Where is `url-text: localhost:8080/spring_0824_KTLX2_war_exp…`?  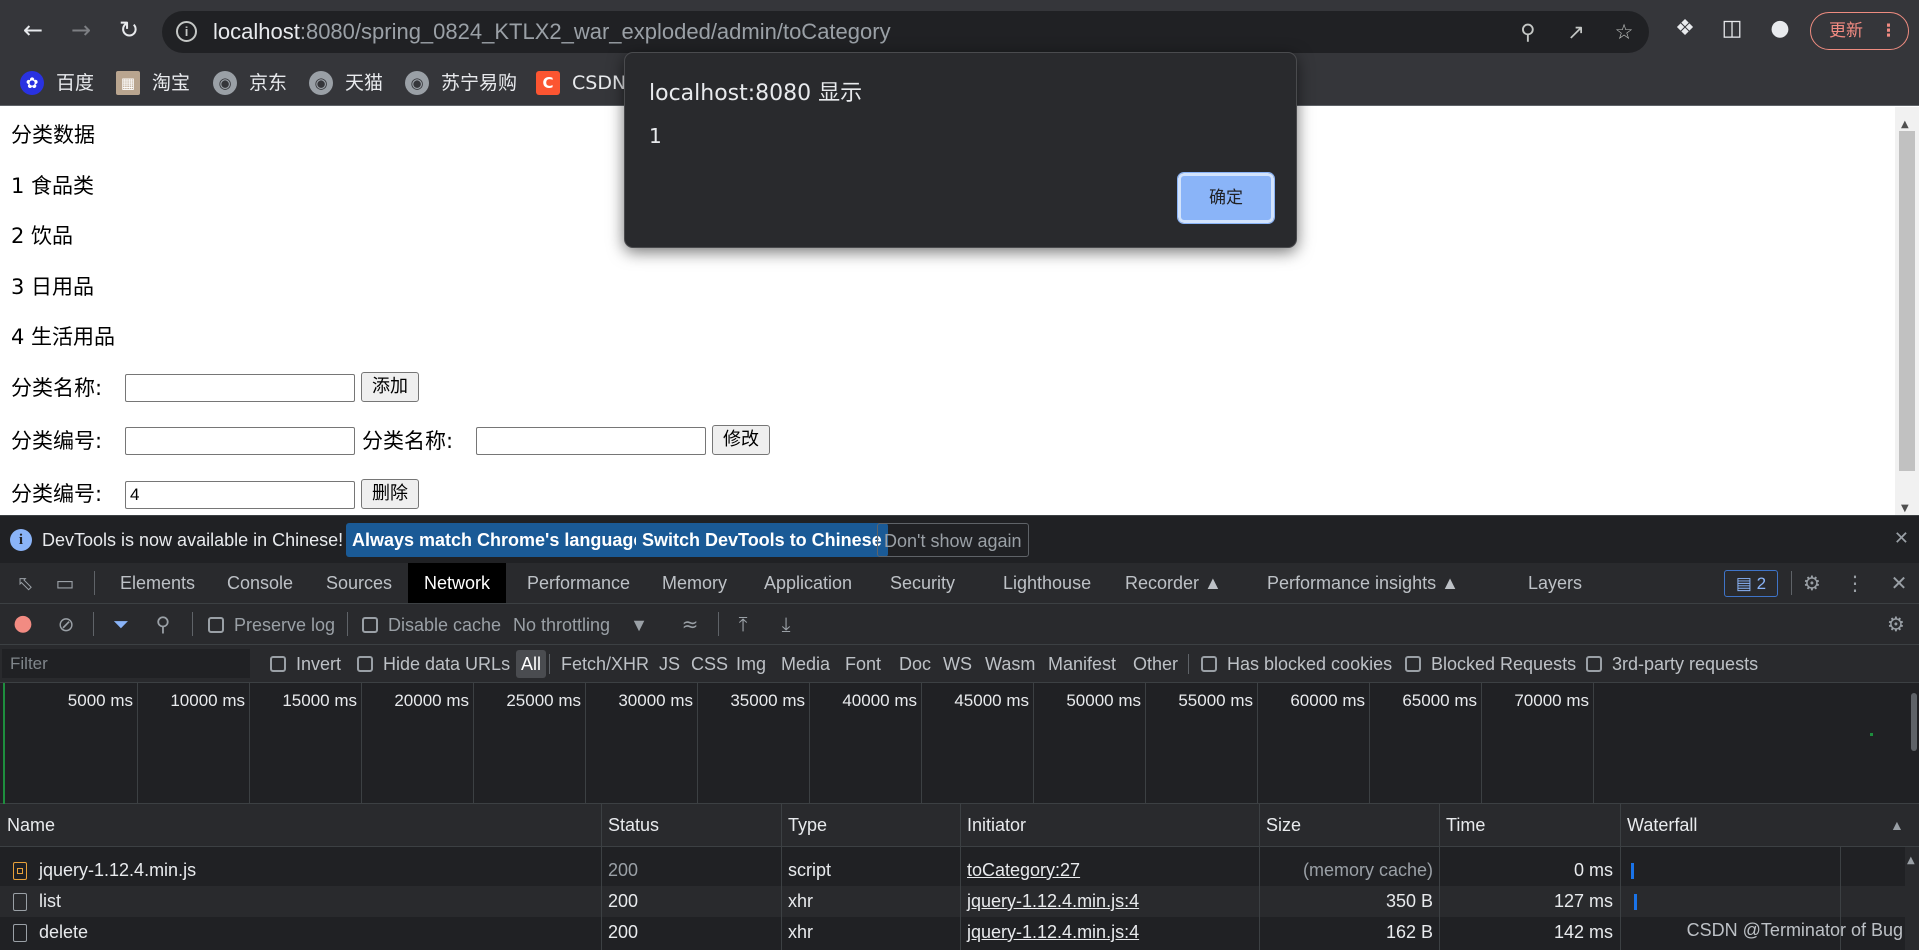 url-text: localhost:8080/spring_0824_KTLX2_war_exp… is located at coordinates (552, 32).